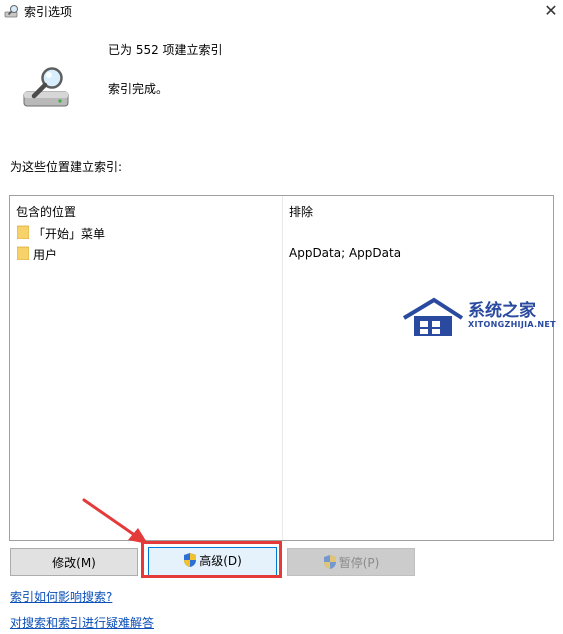 This screenshot has width=563, height=634. Describe the element at coordinates (502, 311) in the screenshot. I see `watermark-title: 系统之家` at that location.